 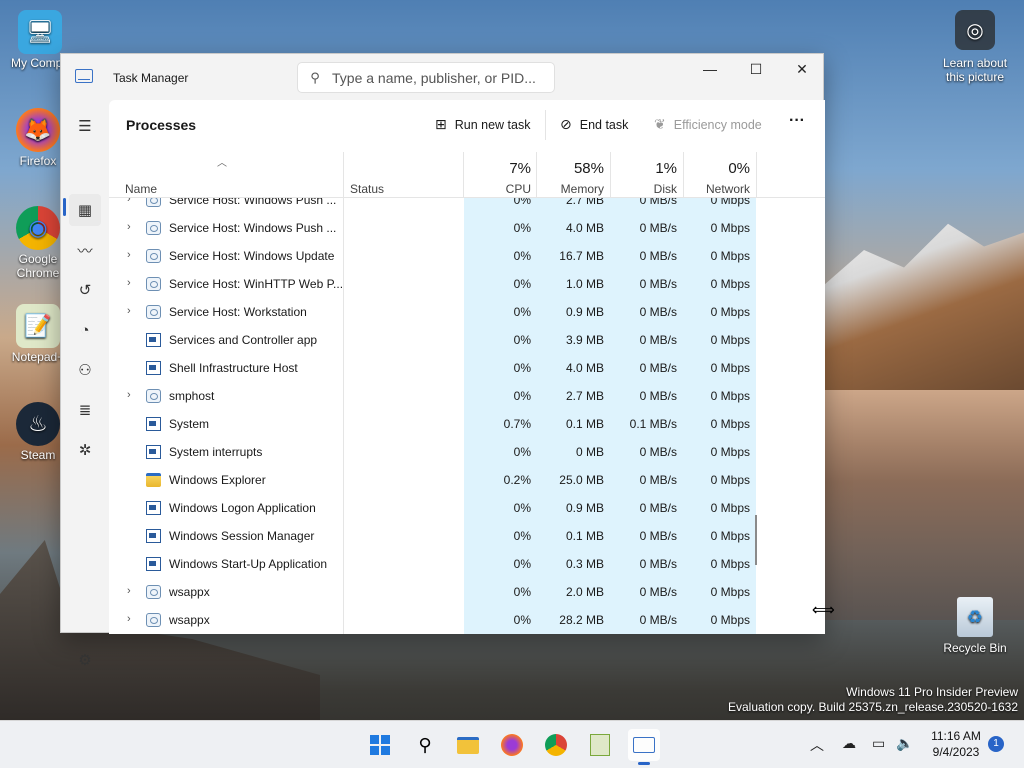 What do you see at coordinates (644, 747) in the screenshot?
I see `taskbar-task-manager` at bounding box center [644, 747].